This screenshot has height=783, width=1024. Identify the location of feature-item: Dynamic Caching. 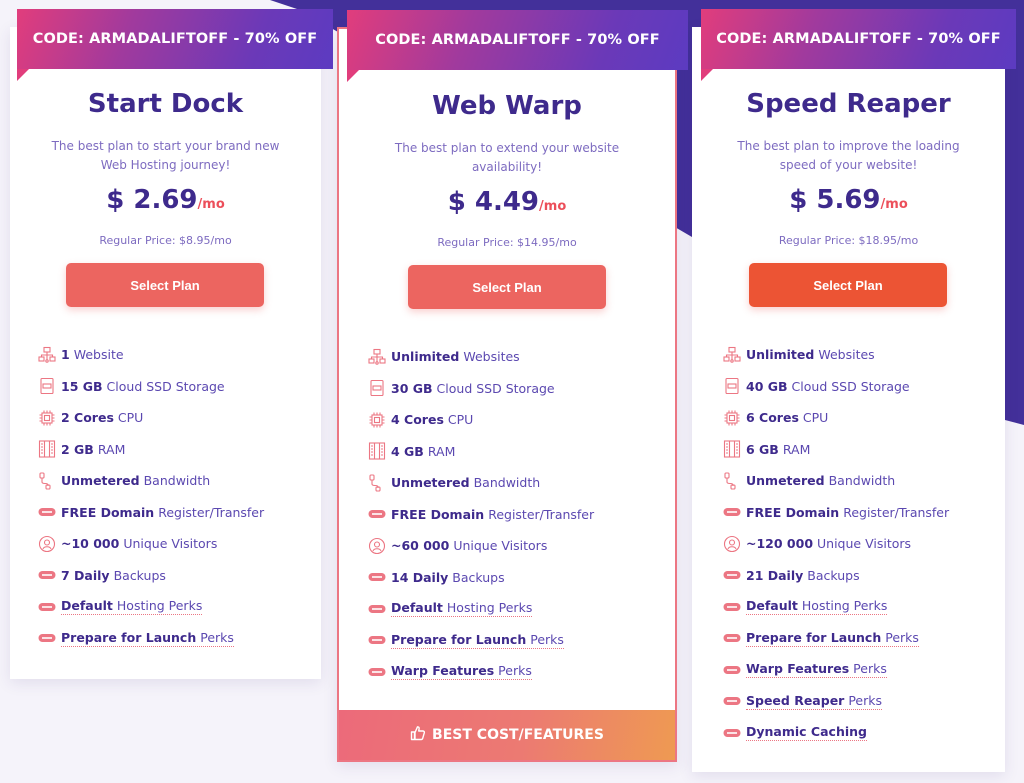
(836, 733).